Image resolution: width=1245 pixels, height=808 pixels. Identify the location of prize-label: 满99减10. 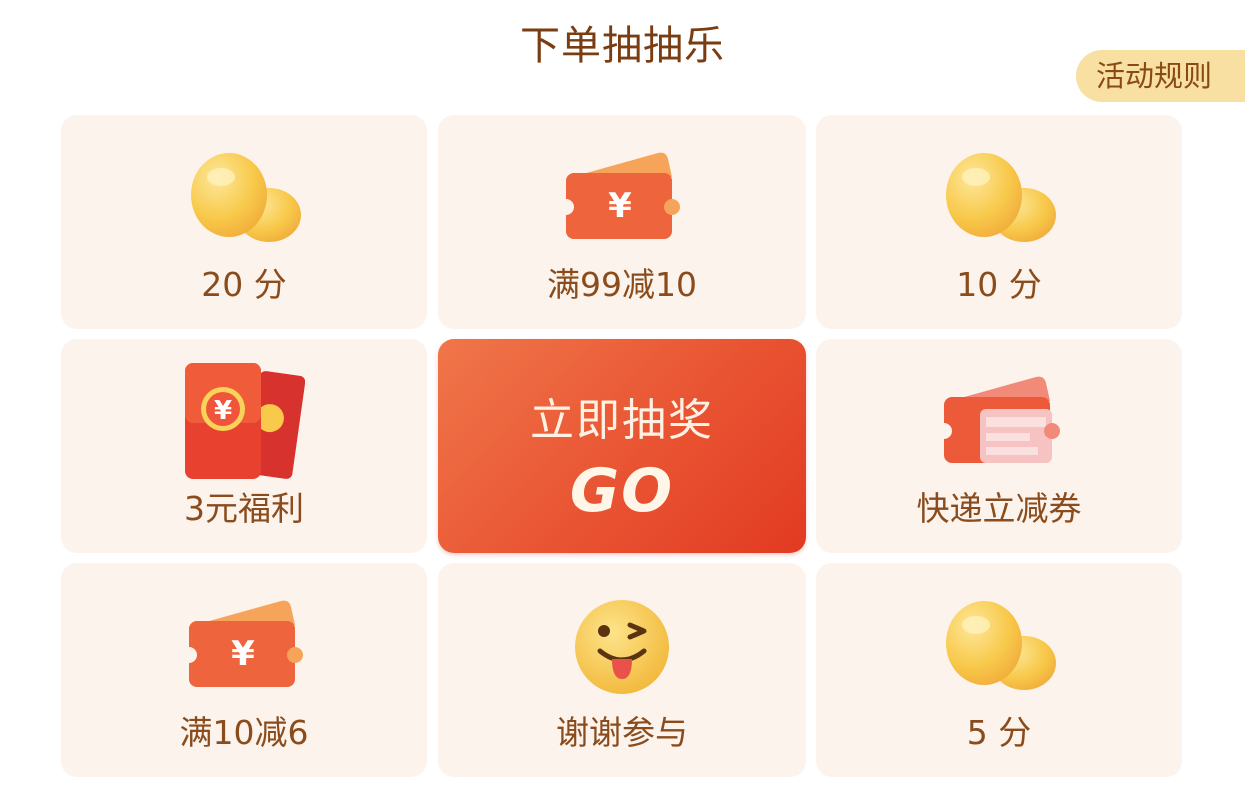
(622, 284).